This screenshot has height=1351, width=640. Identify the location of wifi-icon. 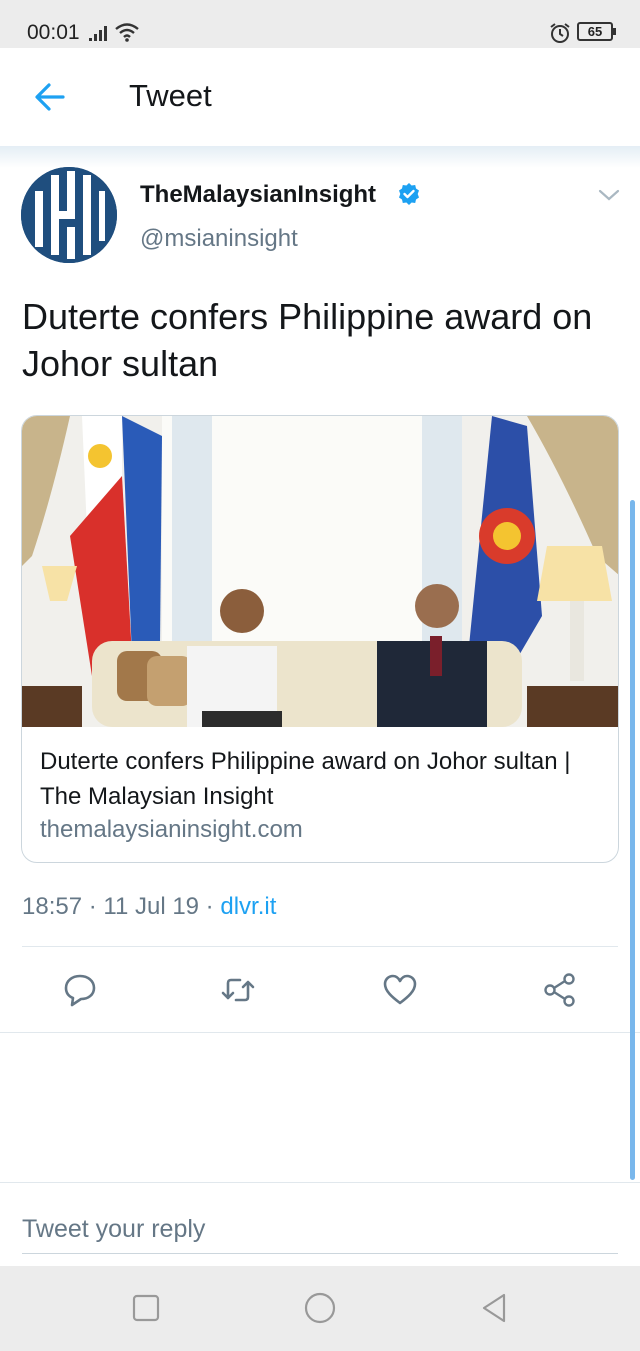
(127, 32).